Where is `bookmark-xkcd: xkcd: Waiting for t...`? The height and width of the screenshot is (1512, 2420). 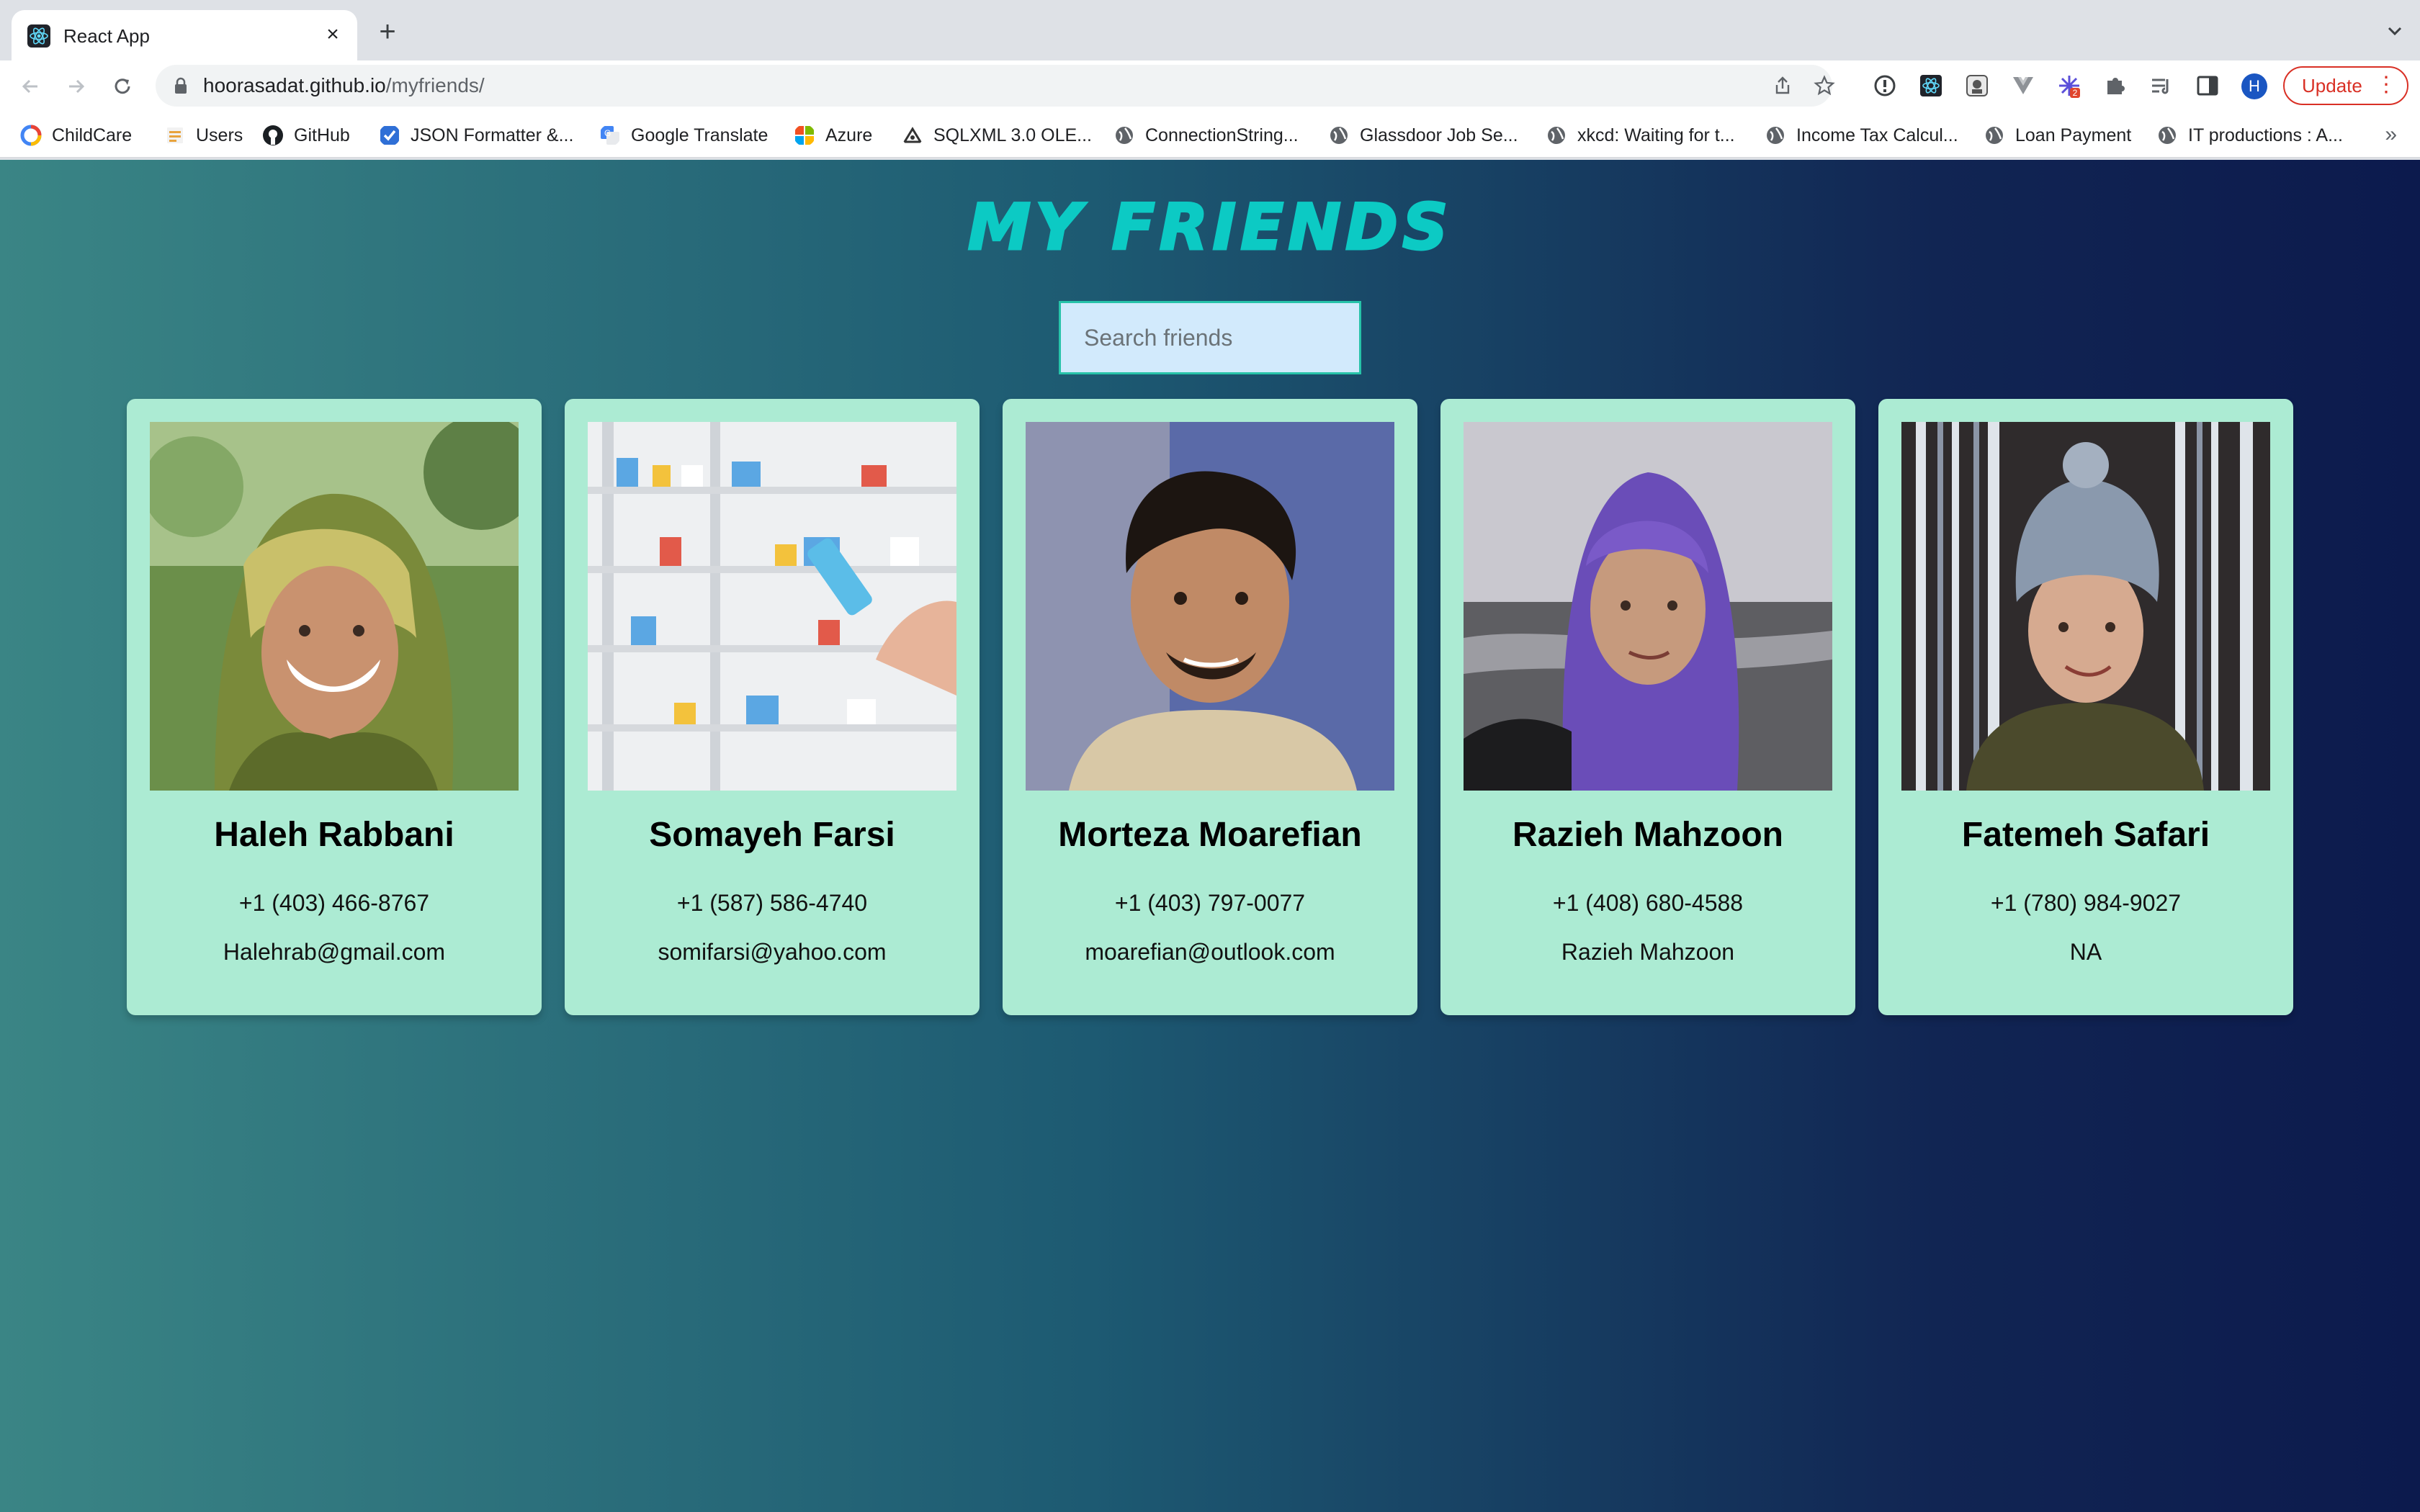
bookmark-xkcd: xkcd: Waiting for t... is located at coordinates (1640, 135).